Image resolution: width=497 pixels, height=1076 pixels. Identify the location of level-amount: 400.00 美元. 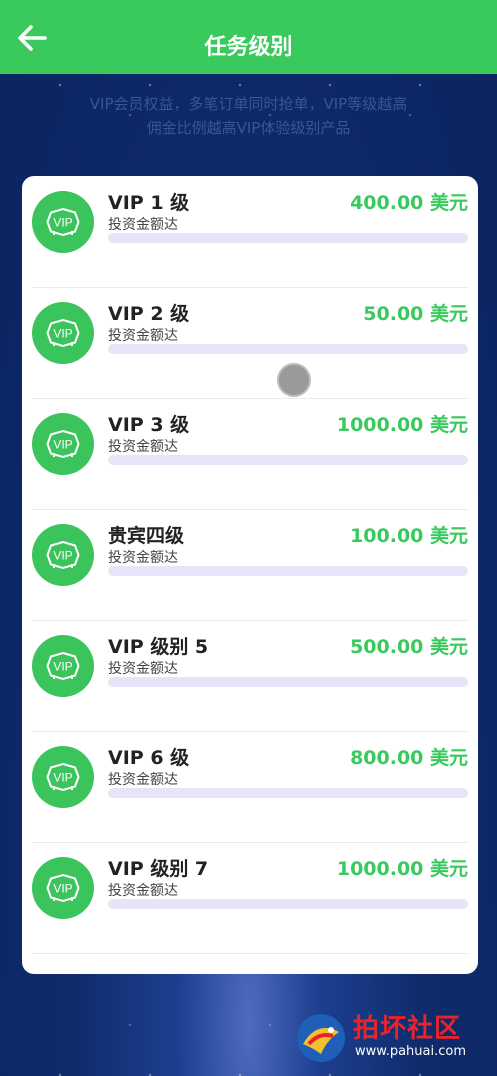
(409, 203).